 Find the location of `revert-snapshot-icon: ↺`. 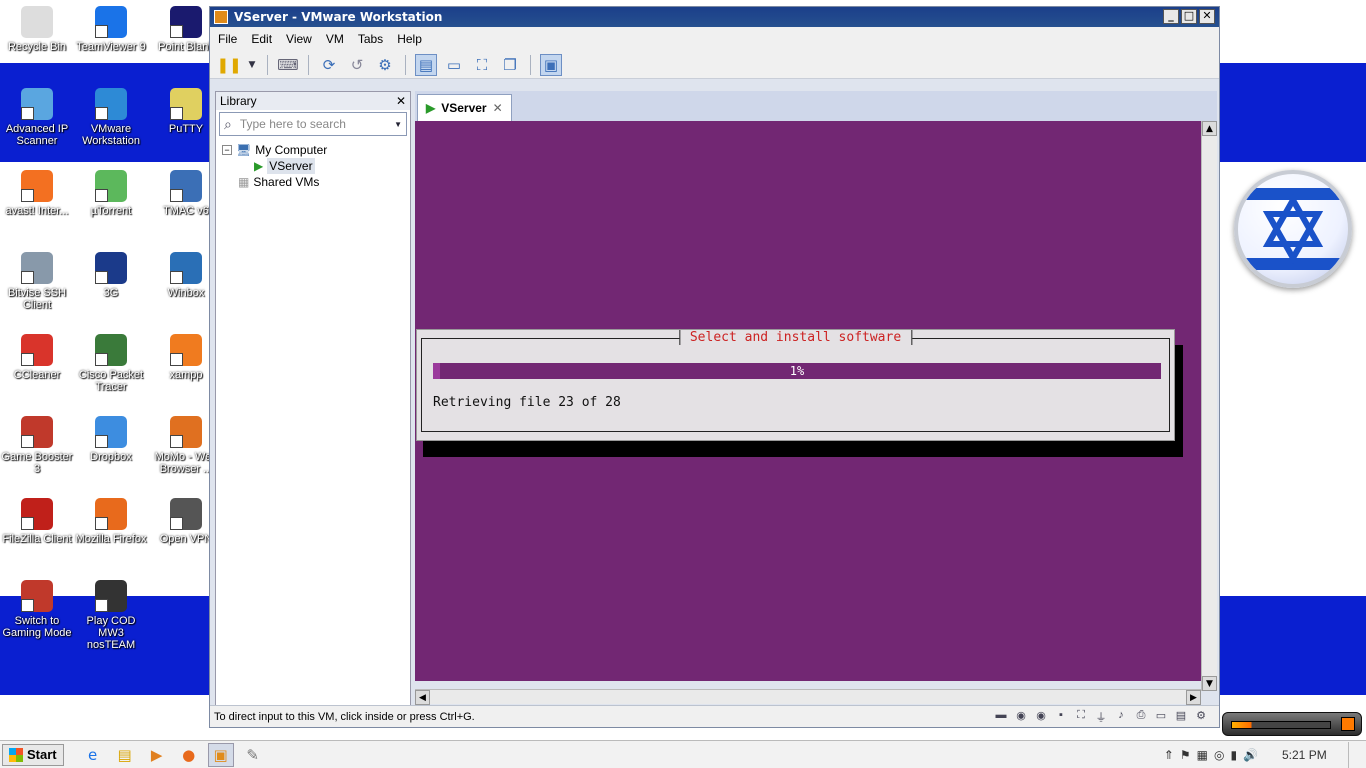

revert-snapshot-icon: ↺ is located at coordinates (357, 65).